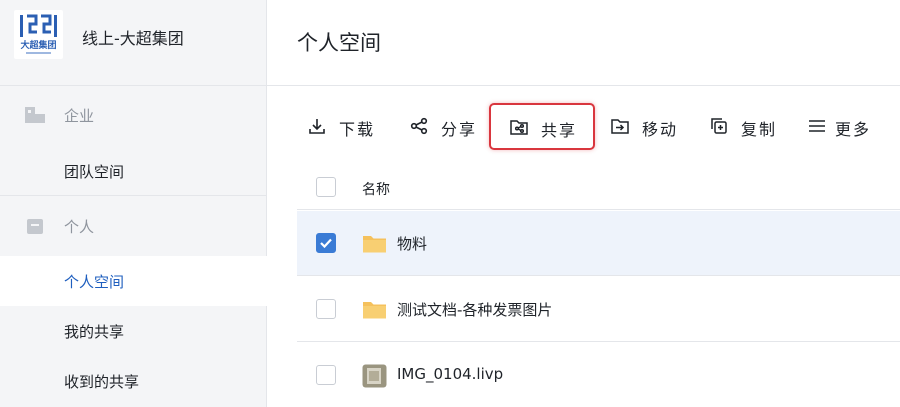  Describe the element at coordinates (38, 34) in the screenshot. I see `org-logo: 大超集团` at that location.